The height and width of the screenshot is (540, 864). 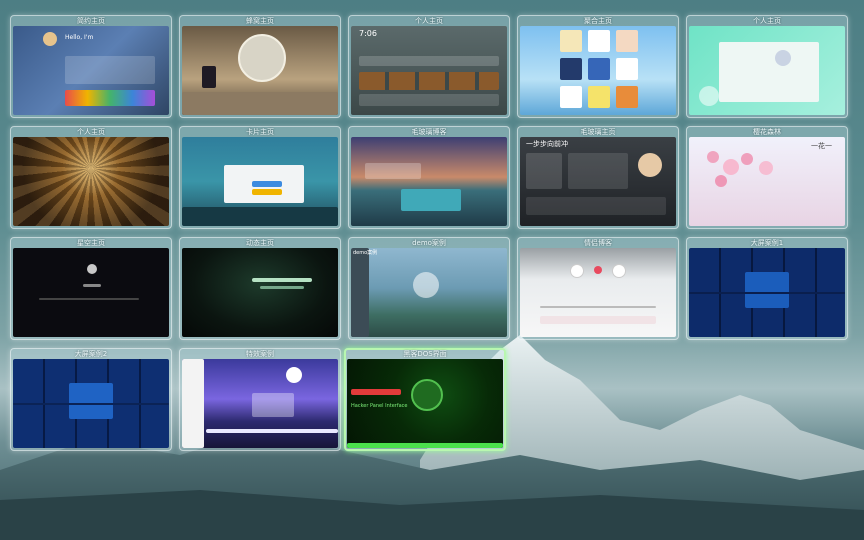 I want to click on dynamic-grid-preview-icon, so click(x=260, y=292).